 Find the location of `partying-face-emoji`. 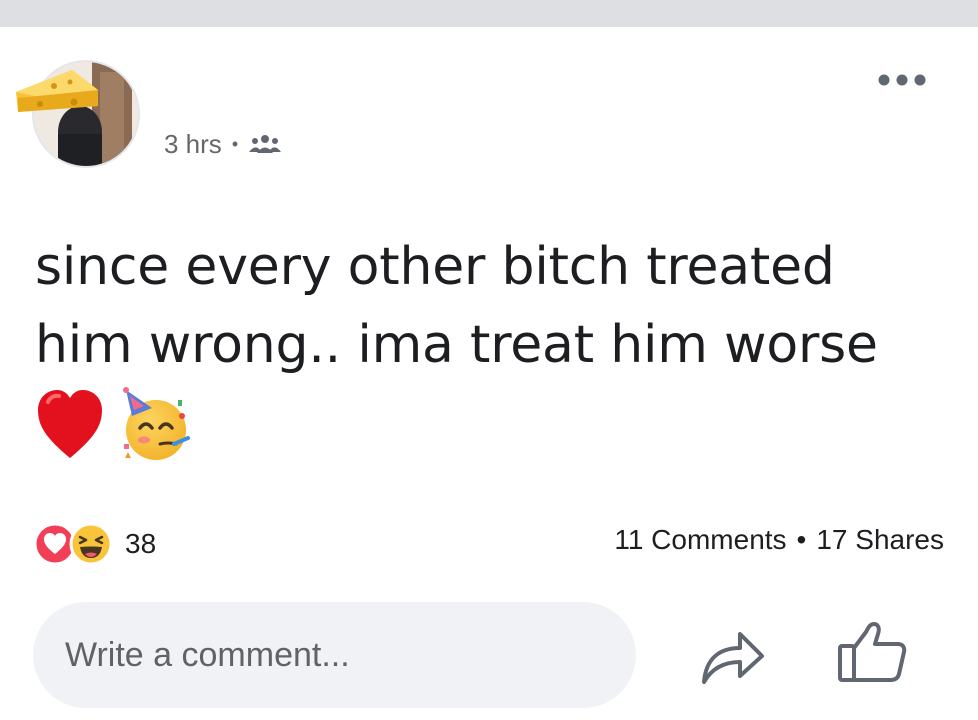

partying-face-emoji is located at coordinates (156, 423).